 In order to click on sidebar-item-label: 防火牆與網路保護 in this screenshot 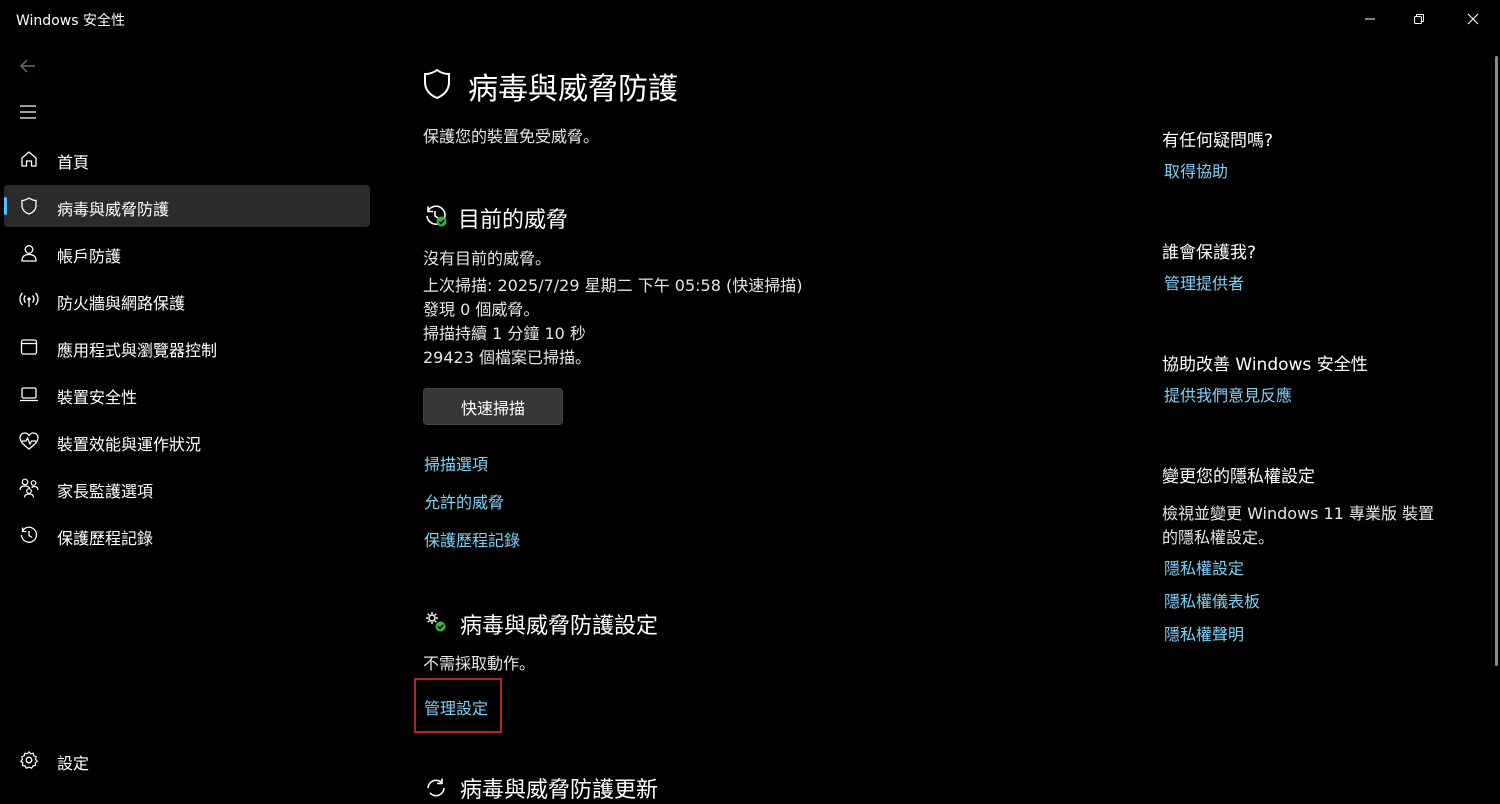, I will do `click(121, 303)`.